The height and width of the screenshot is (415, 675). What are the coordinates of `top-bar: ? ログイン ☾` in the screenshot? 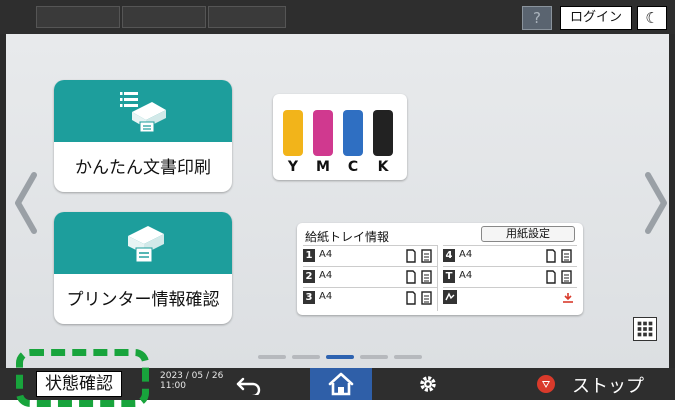 It's located at (337, 17).